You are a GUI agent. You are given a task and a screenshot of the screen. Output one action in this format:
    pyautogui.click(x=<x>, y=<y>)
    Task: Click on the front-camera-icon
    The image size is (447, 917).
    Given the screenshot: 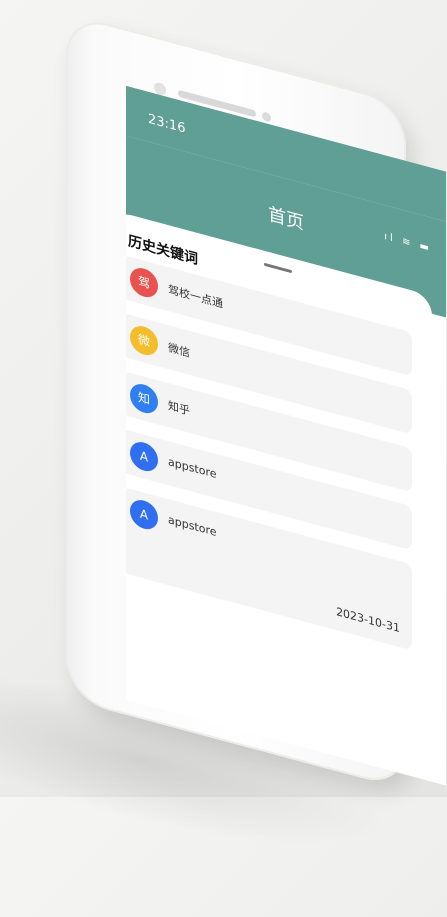 What is the action you would take?
    pyautogui.click(x=266, y=117)
    